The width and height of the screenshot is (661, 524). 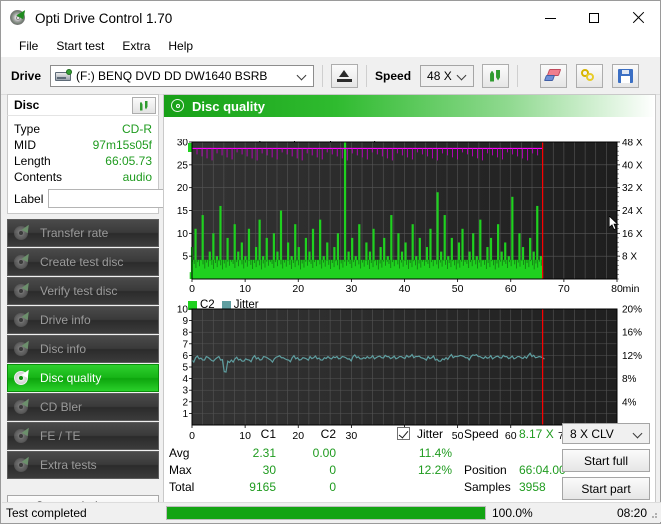 What do you see at coordinates (447, 75) in the screenshot?
I see `speed-select: 48 X` at bounding box center [447, 75].